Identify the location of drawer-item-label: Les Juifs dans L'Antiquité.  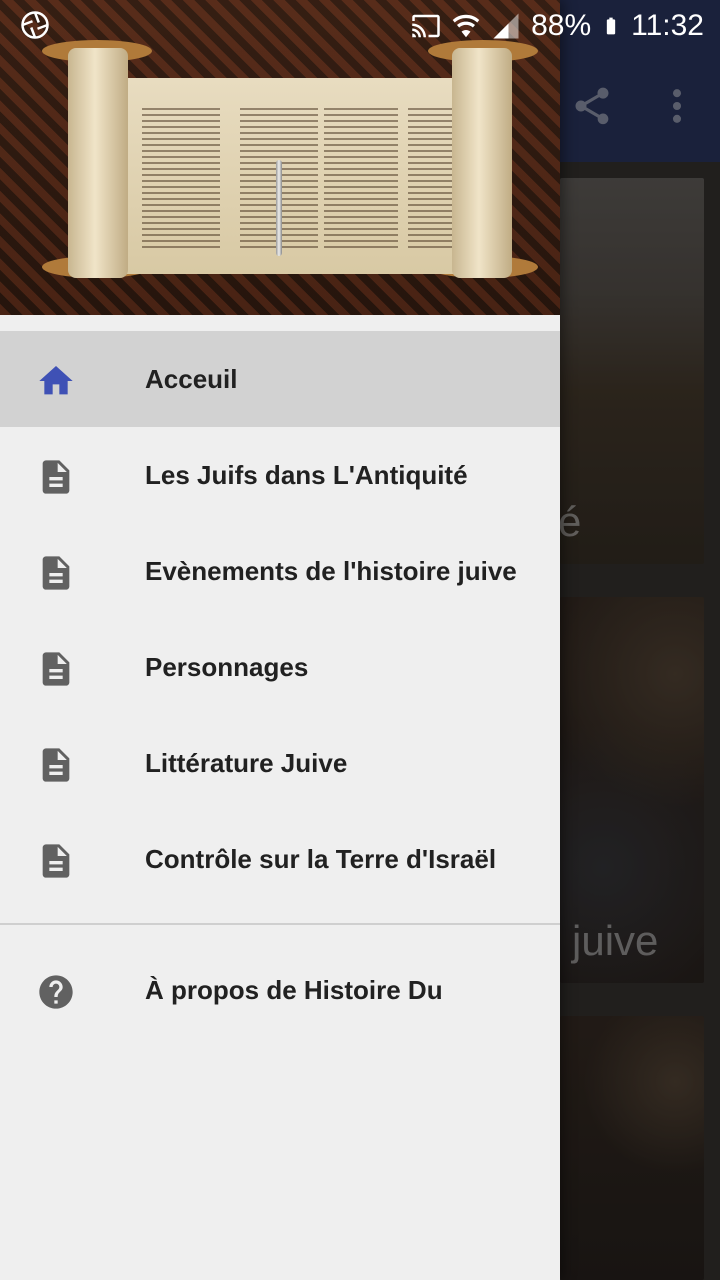
(306, 474).